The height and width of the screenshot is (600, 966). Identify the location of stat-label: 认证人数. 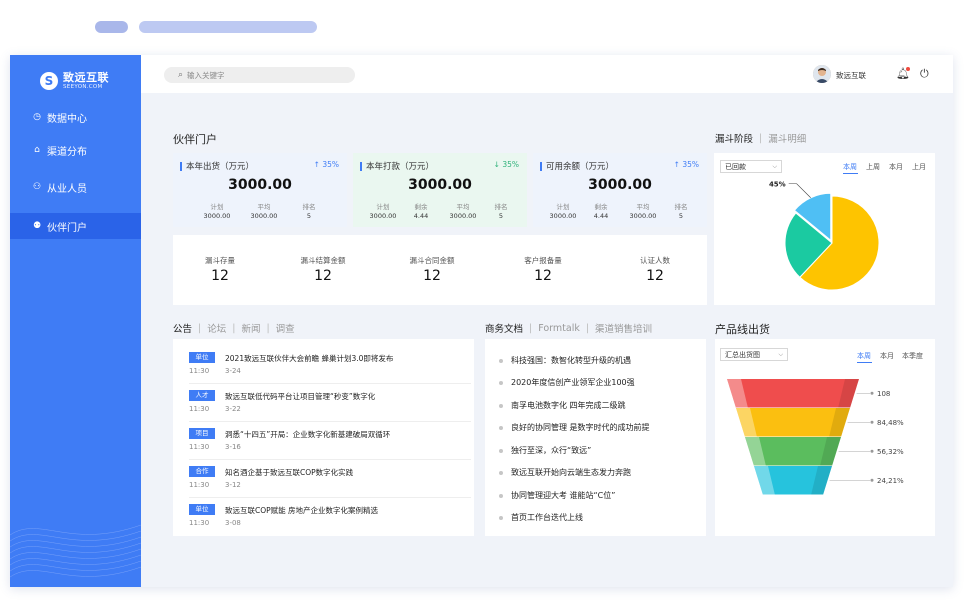
(655, 260).